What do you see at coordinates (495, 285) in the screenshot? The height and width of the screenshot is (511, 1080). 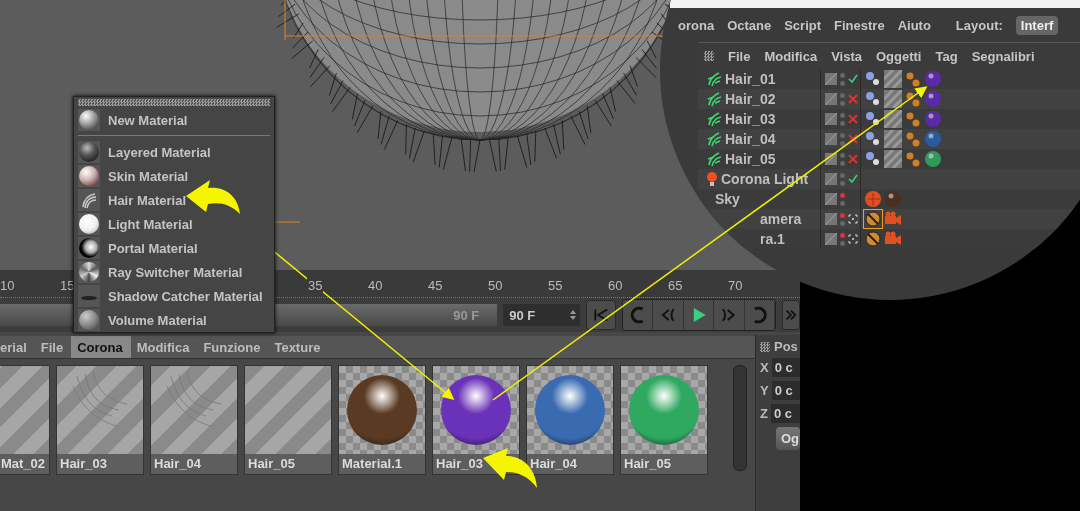 I see `timeline-tick-label: 50` at bounding box center [495, 285].